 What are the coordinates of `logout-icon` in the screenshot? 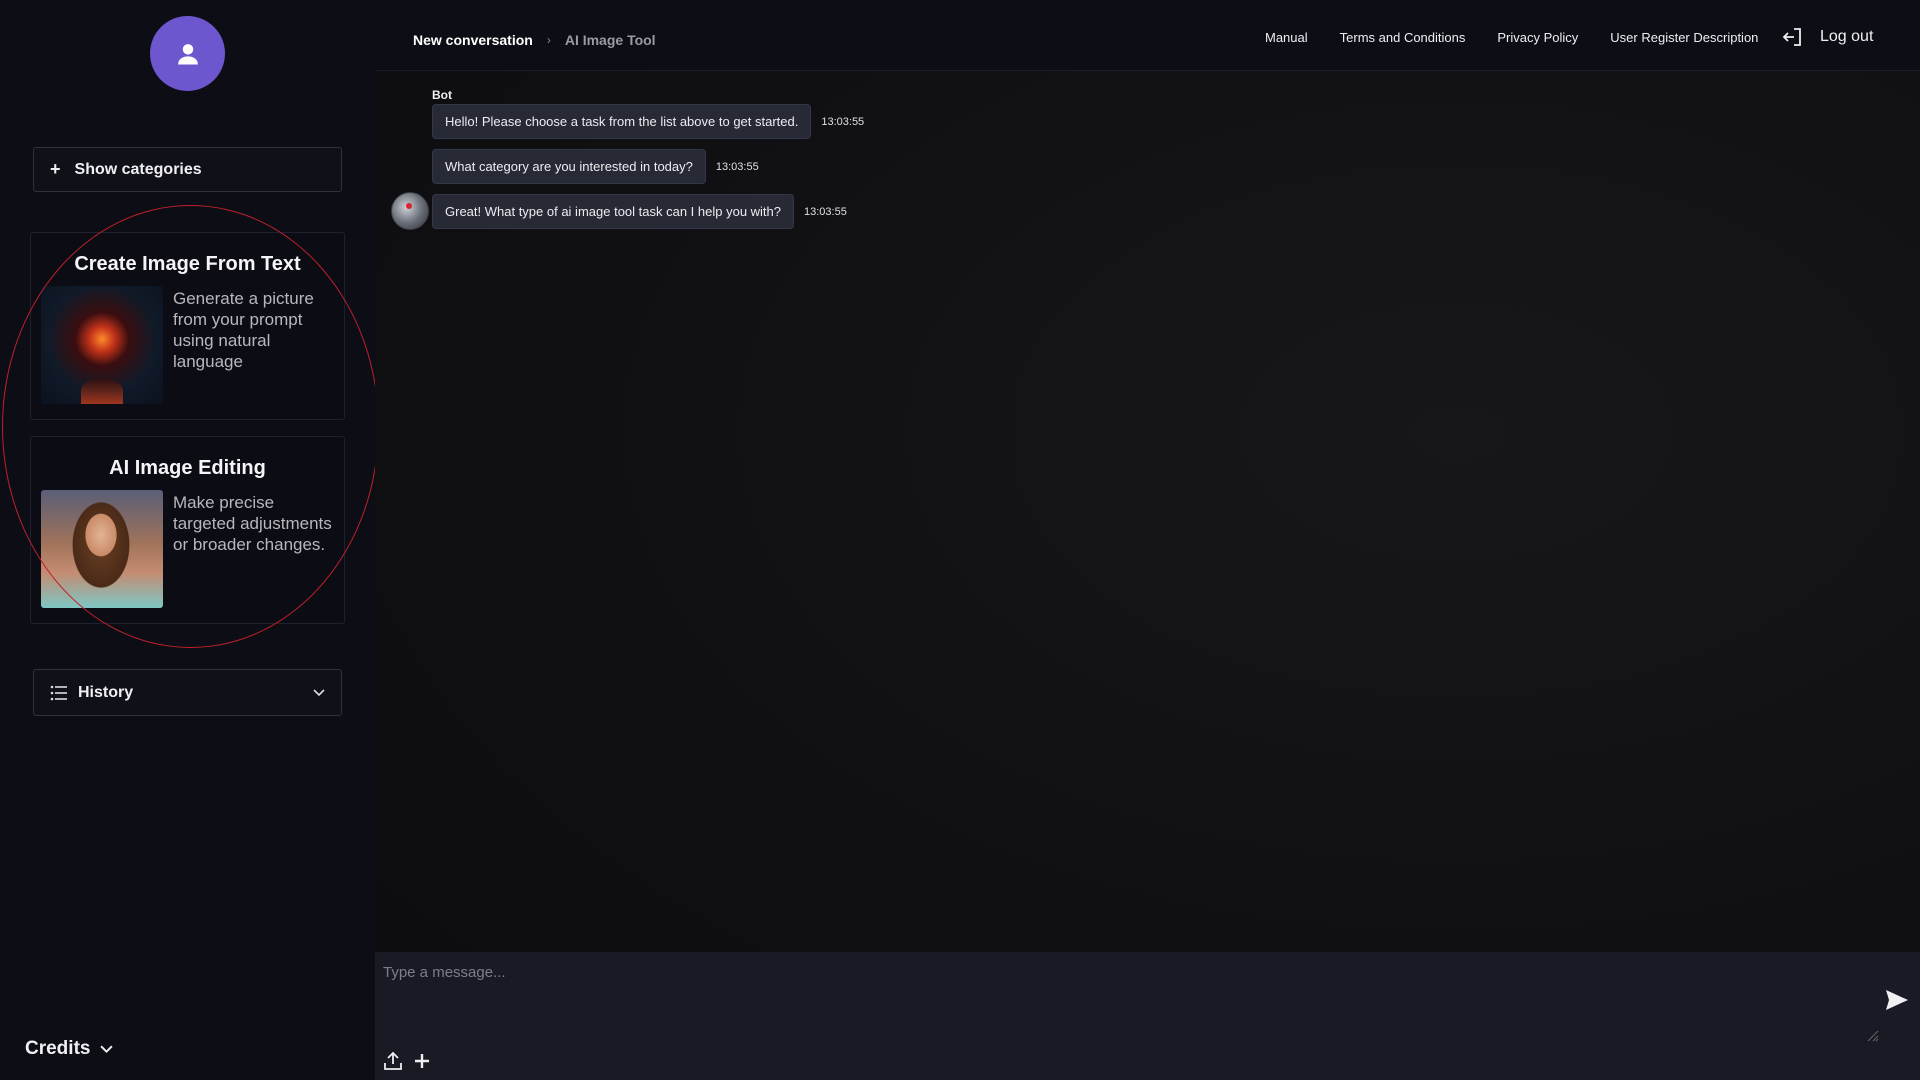 It's located at (1791, 37).